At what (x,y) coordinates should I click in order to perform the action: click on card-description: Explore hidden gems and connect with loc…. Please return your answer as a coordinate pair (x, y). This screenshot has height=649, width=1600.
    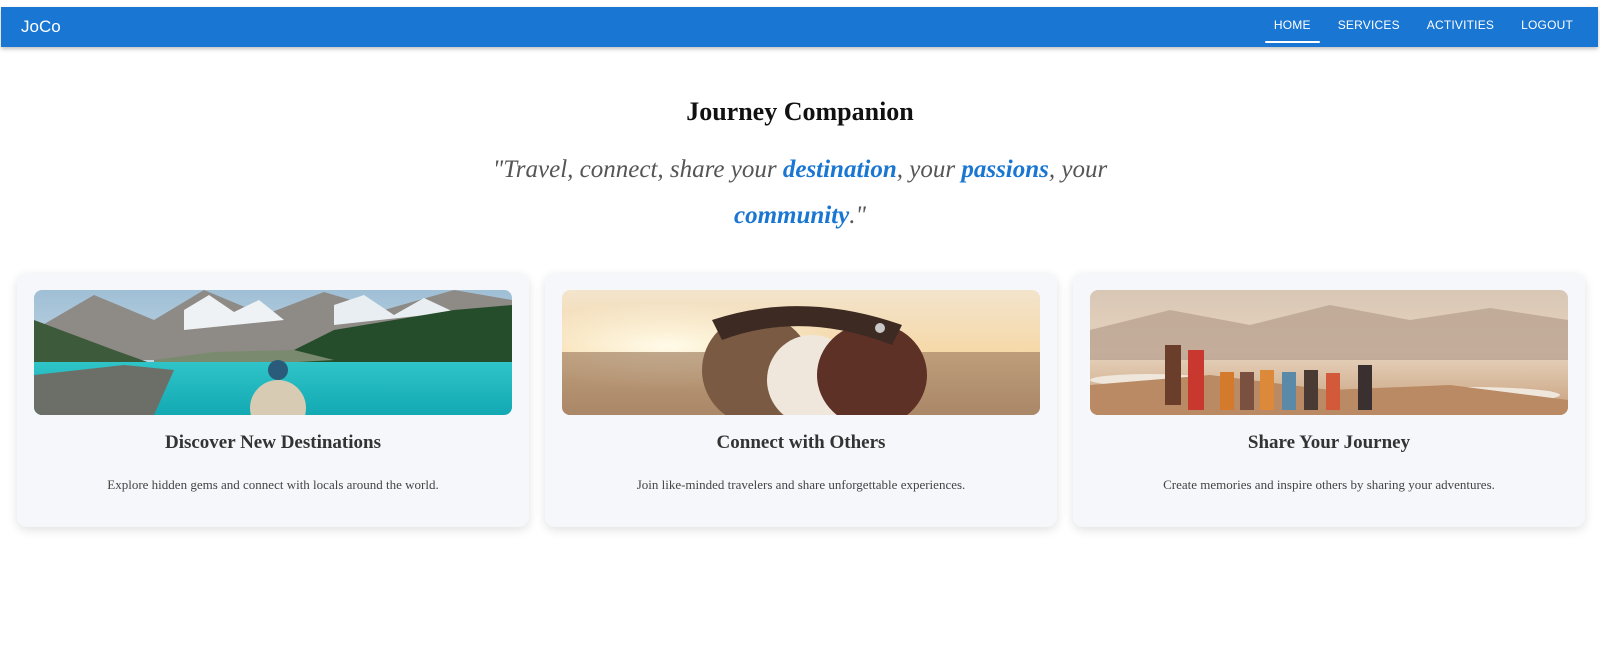
    Looking at the image, I should click on (273, 484).